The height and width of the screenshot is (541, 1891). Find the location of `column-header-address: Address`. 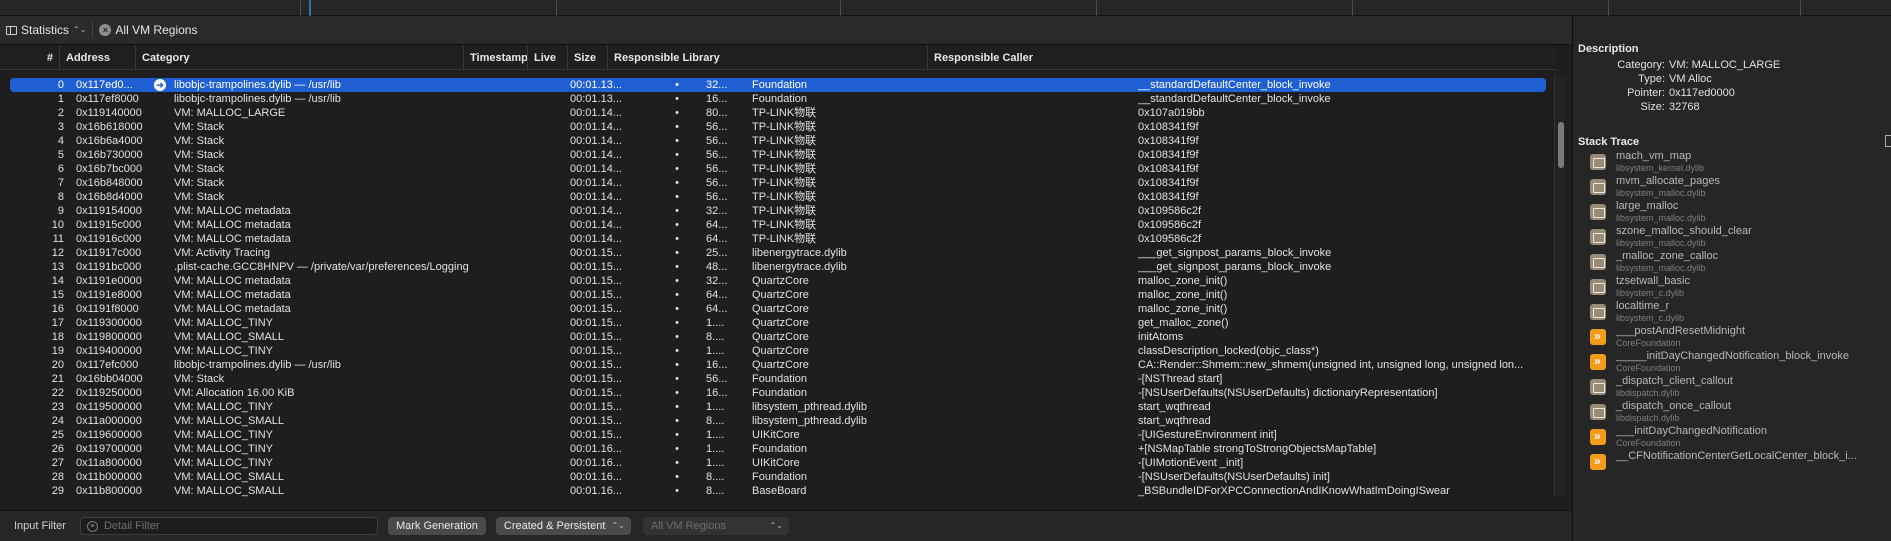

column-header-address: Address is located at coordinates (98, 58).